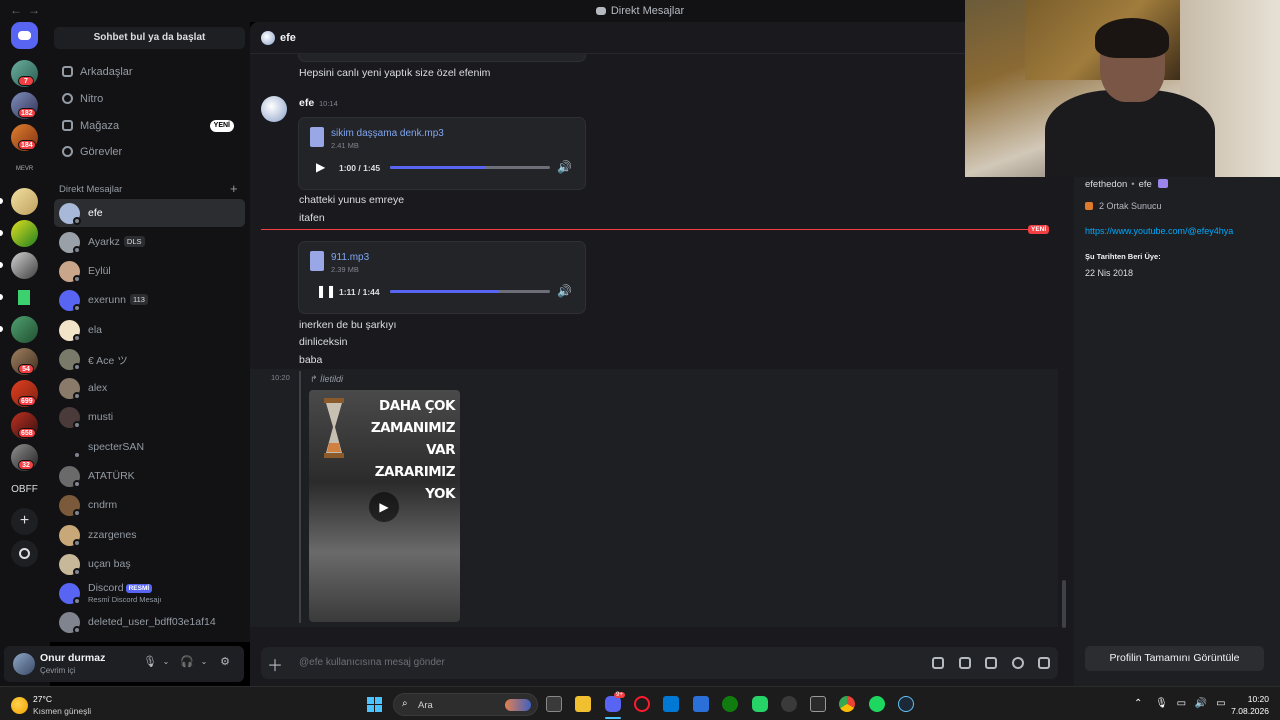 This screenshot has width=1280, height=720. What do you see at coordinates (1130, 206) in the screenshot?
I see `mutual-servers-text: 2 Ortak Sunucu` at bounding box center [1130, 206].